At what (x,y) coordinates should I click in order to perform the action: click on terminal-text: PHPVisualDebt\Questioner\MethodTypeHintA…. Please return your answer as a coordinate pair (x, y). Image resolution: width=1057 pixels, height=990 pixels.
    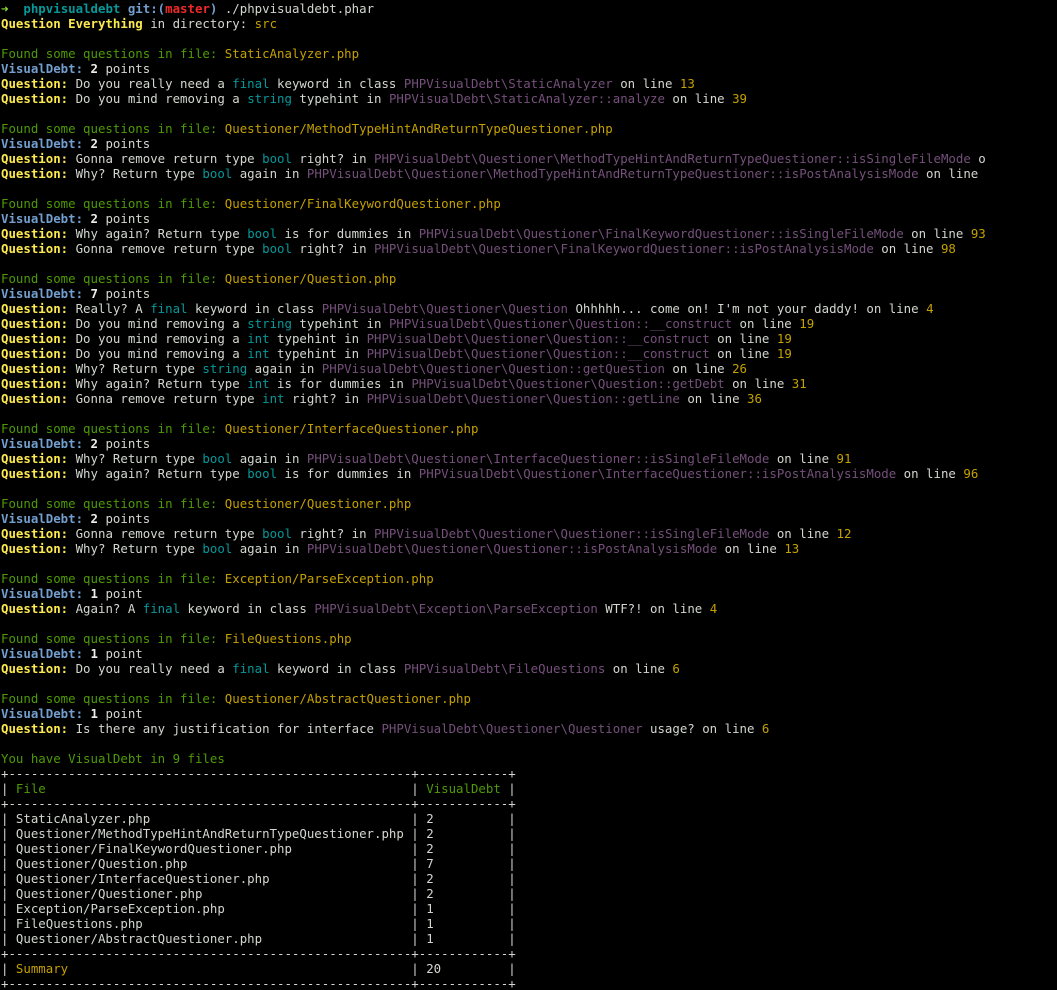
    Looking at the image, I should click on (672, 158).